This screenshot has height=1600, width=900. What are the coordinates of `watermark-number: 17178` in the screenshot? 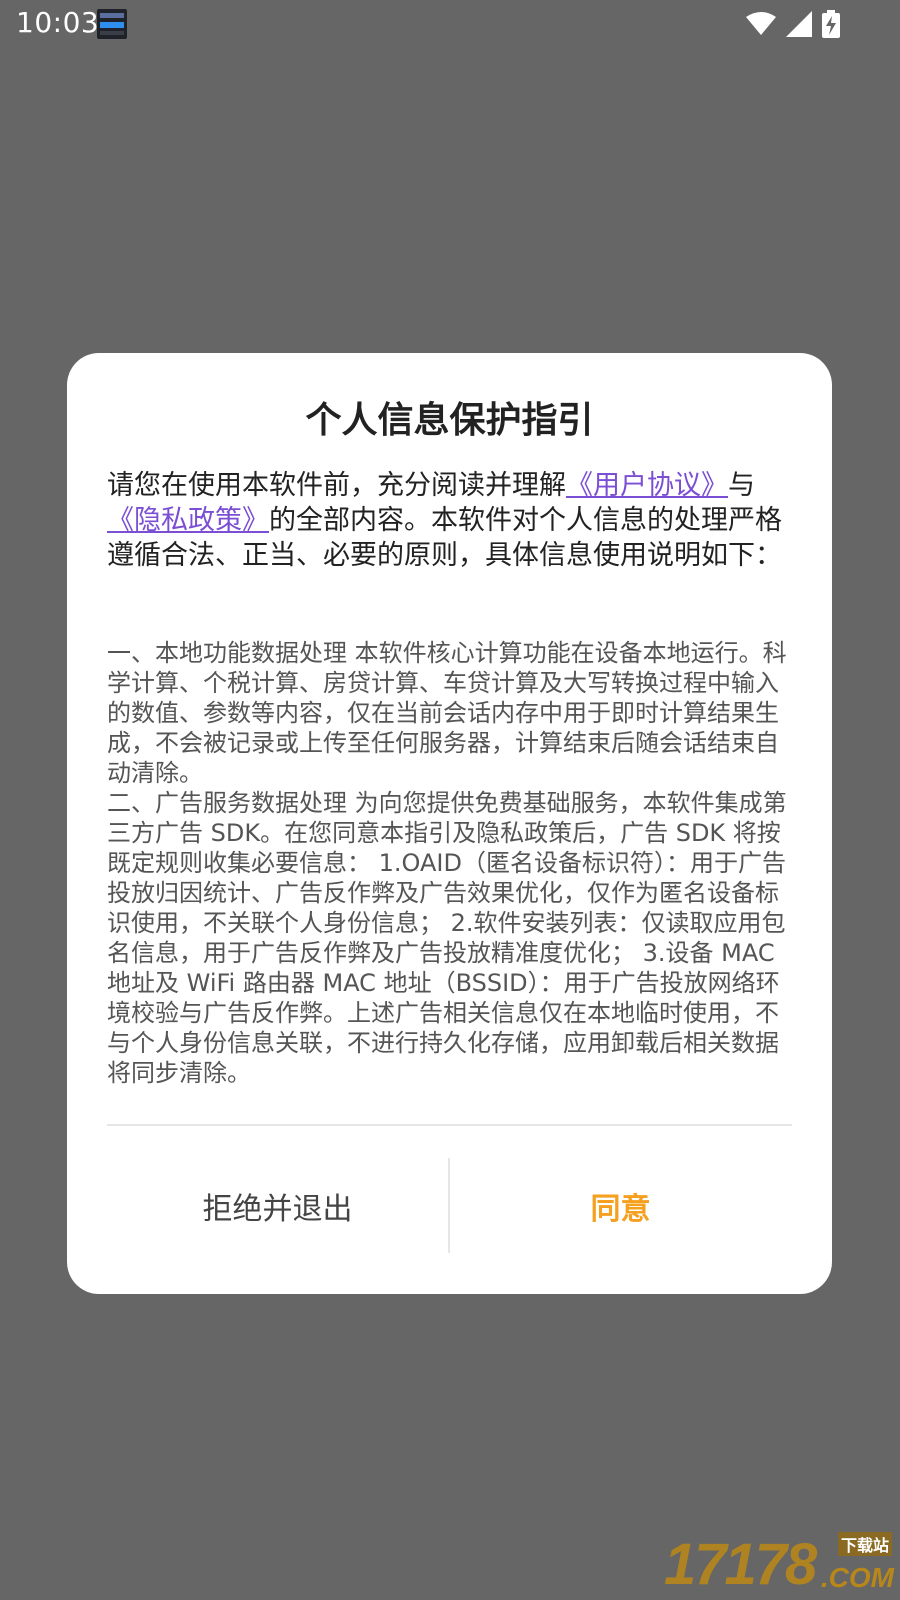 It's located at (740, 1564).